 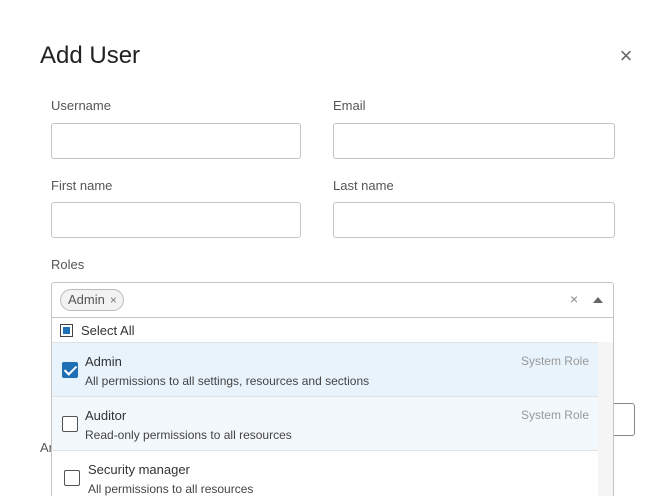 I want to click on close-icon: ×, so click(x=626, y=56).